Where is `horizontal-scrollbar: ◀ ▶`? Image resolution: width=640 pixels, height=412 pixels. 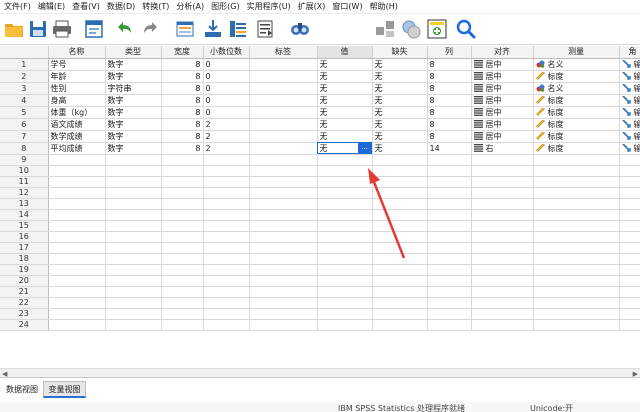 horizontal-scrollbar: ◀ ▶ is located at coordinates (320, 373).